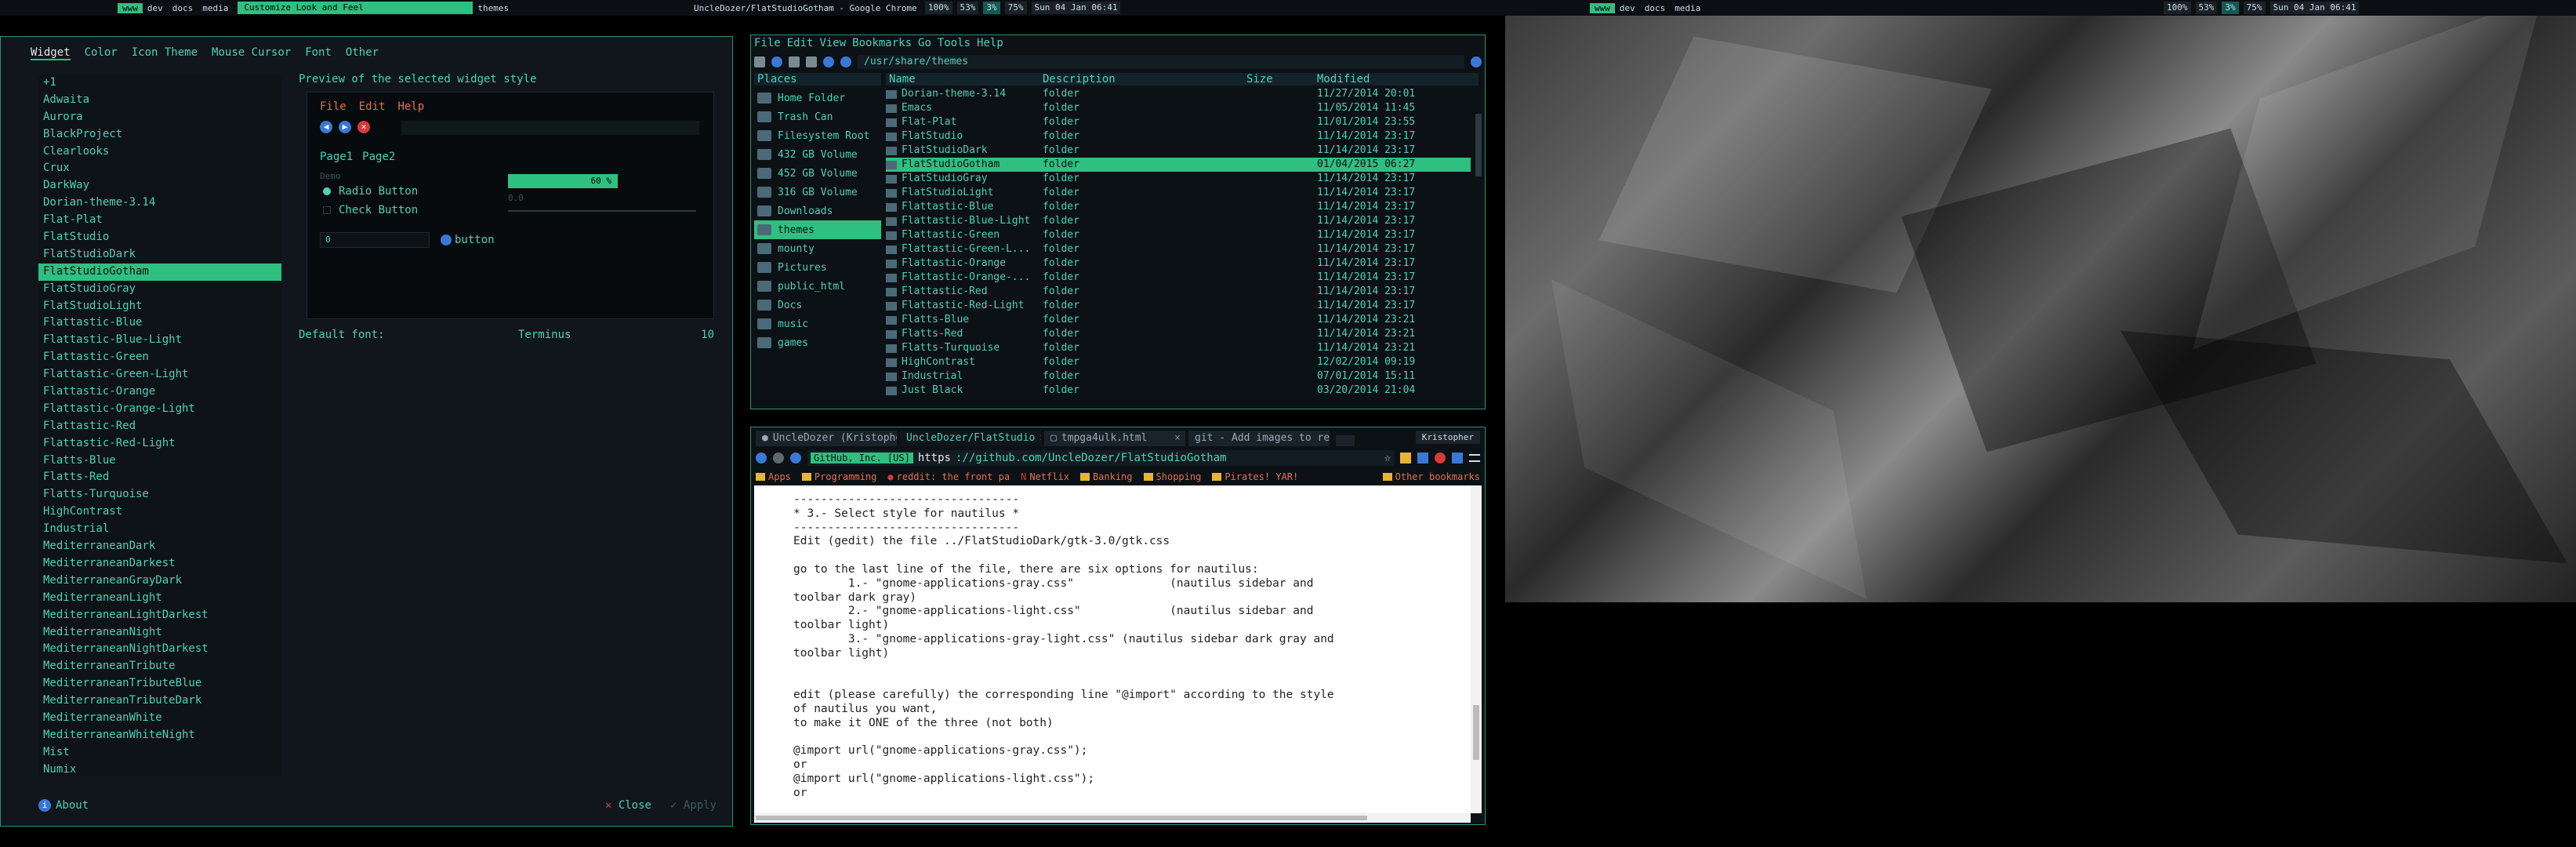 This screenshot has height=847, width=2576. I want to click on close-tab-icon: ×, so click(1180, 438).